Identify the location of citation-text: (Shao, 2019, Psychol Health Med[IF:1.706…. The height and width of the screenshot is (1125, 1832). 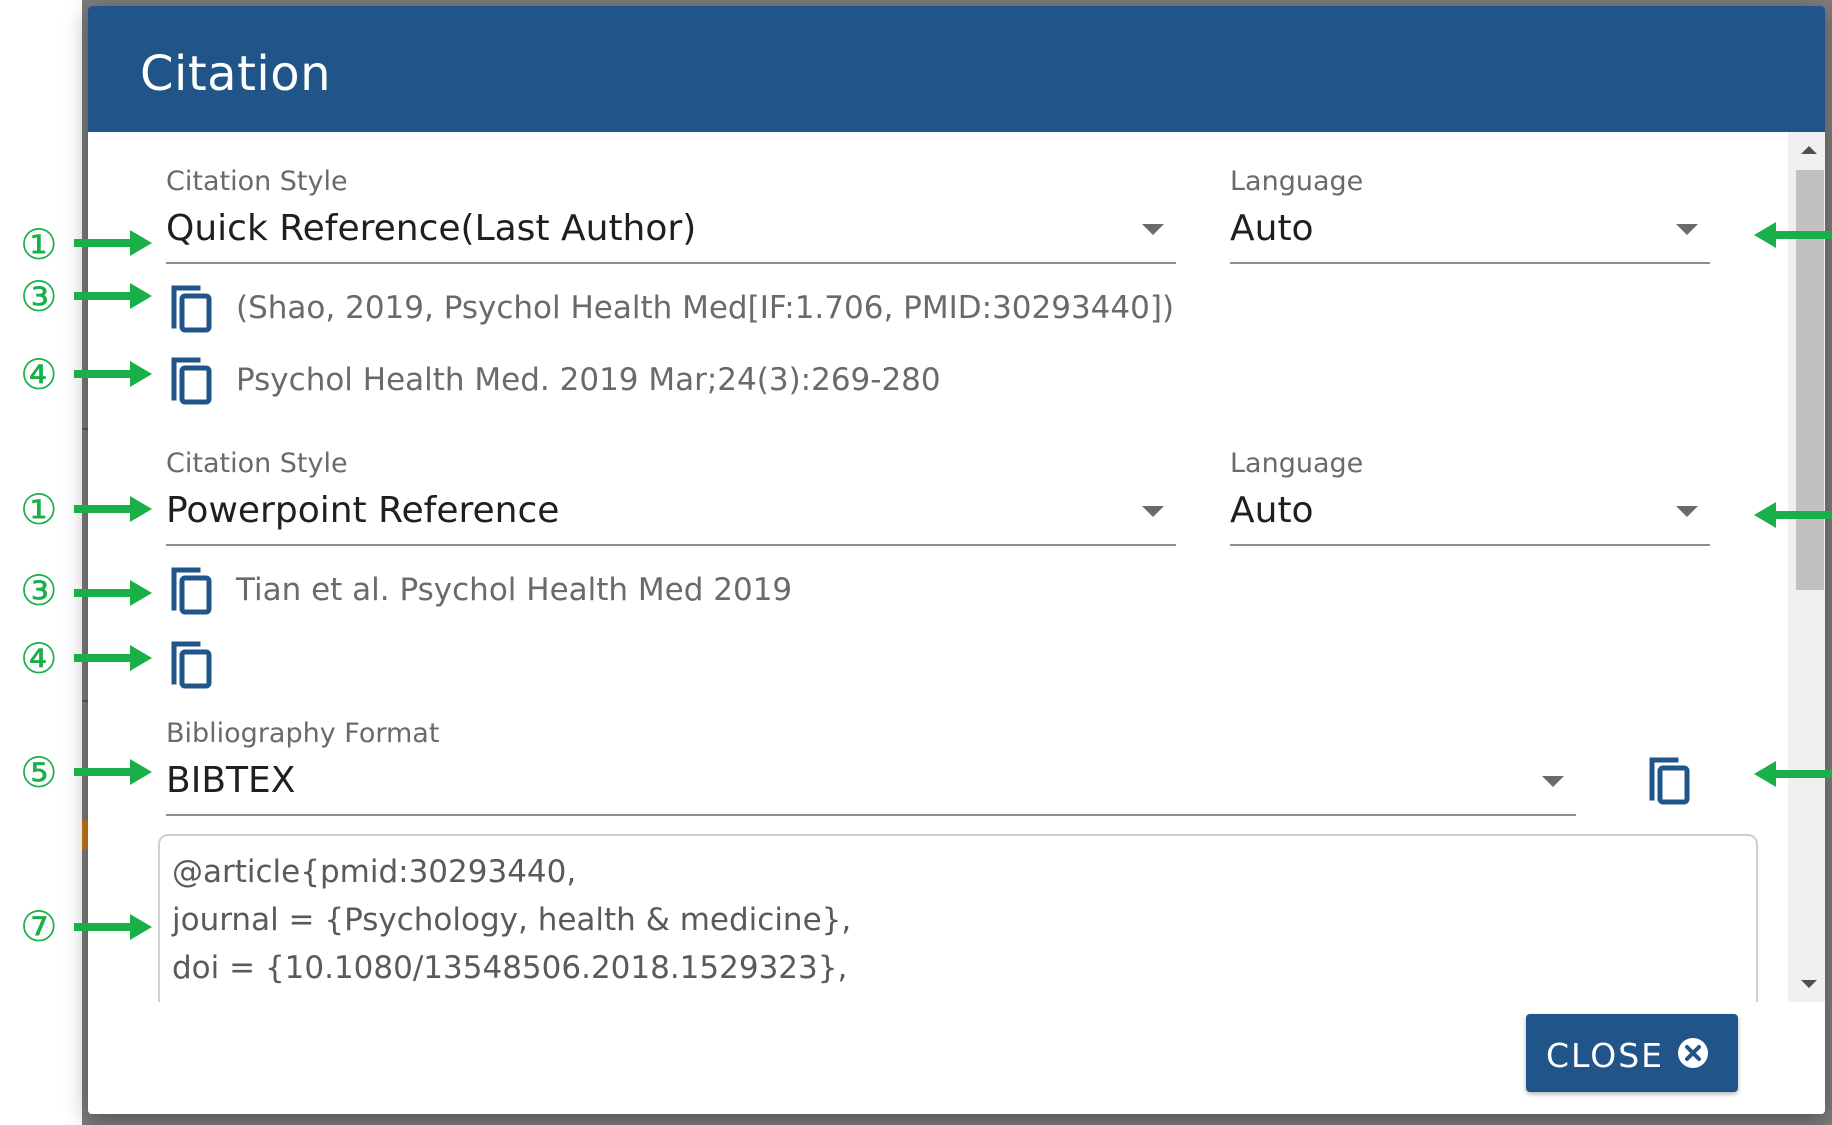
(705, 308).